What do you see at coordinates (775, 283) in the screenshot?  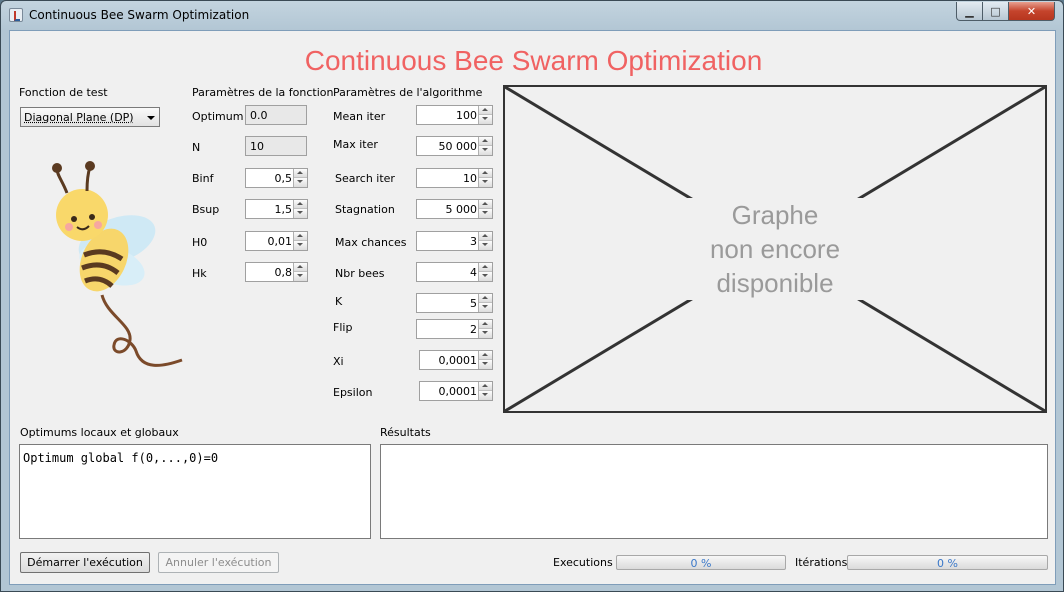 I see `graph-text-line3: disponible` at bounding box center [775, 283].